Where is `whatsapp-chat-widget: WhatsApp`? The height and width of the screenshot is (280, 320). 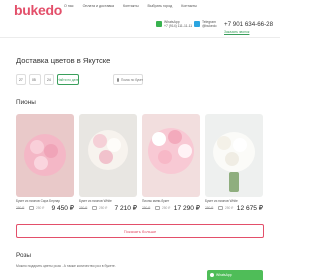
whatsapp-chat-widget: WhatsApp is located at coordinates (235, 275).